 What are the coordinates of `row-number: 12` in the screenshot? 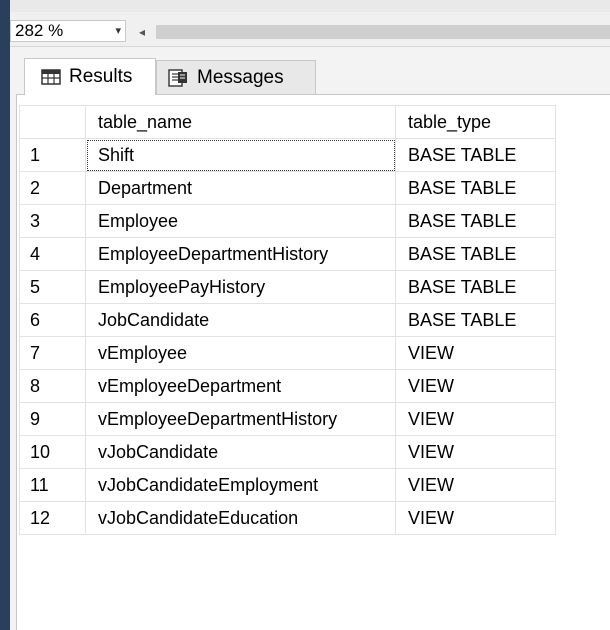 It's located at (52, 518).